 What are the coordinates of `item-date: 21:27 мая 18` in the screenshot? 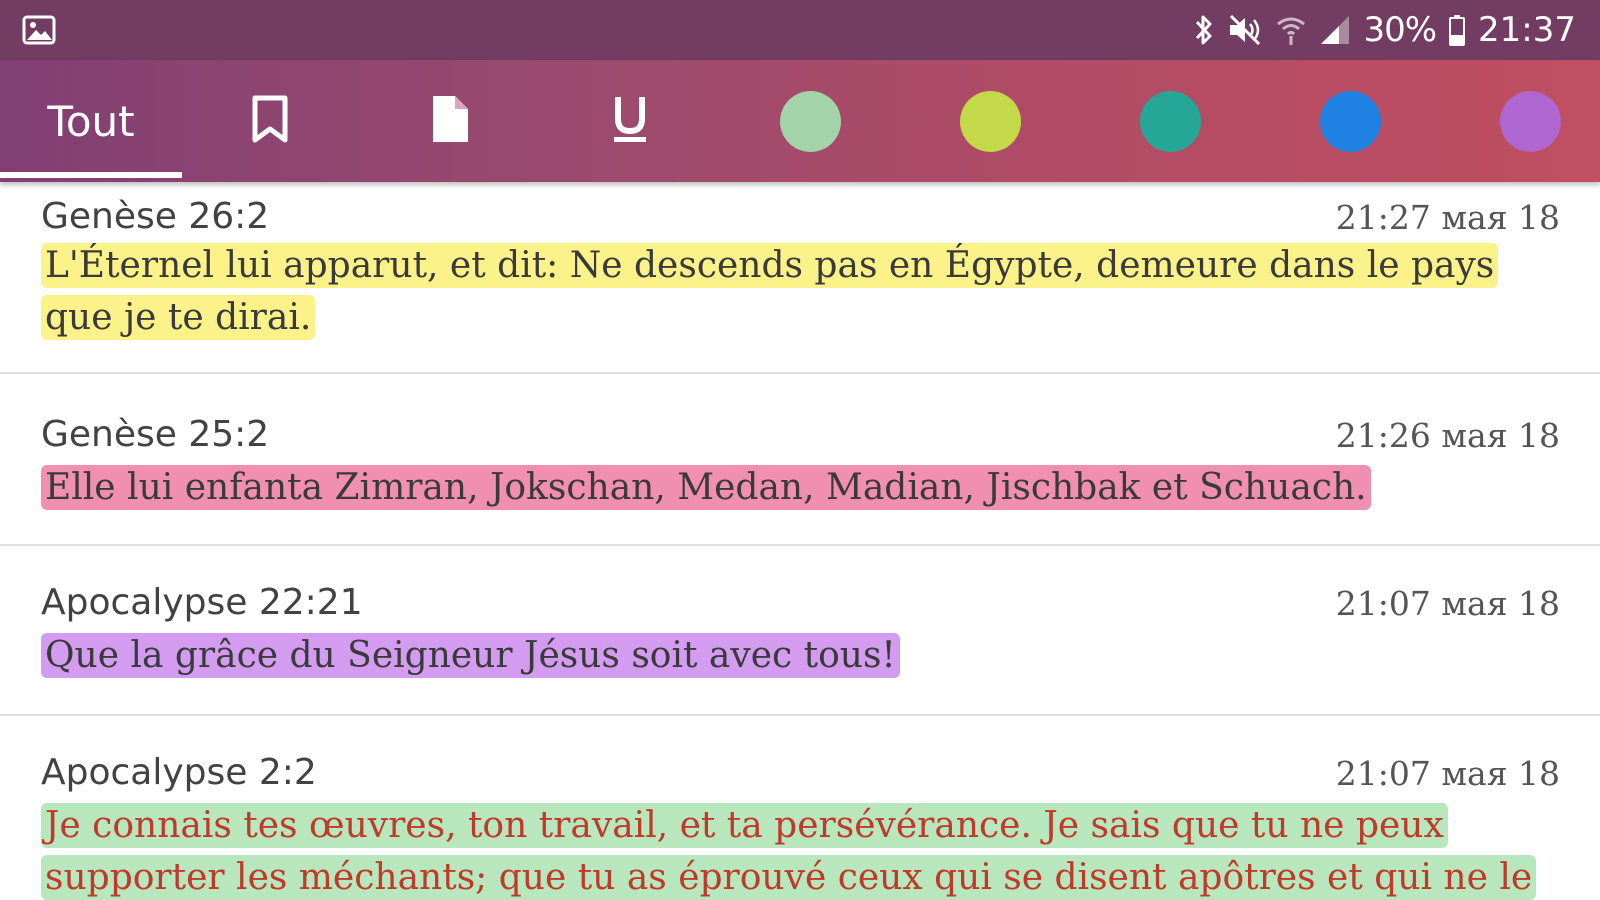 It's located at (1447, 217).